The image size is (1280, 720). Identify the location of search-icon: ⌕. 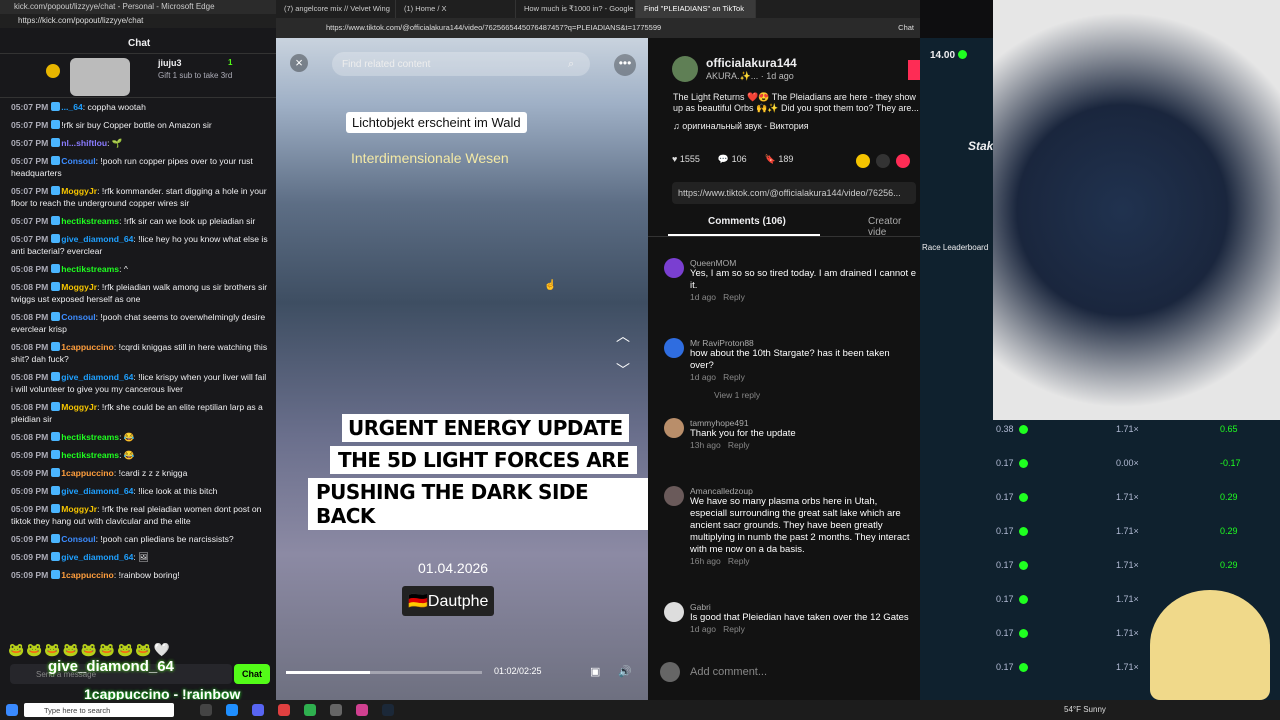
(571, 64).